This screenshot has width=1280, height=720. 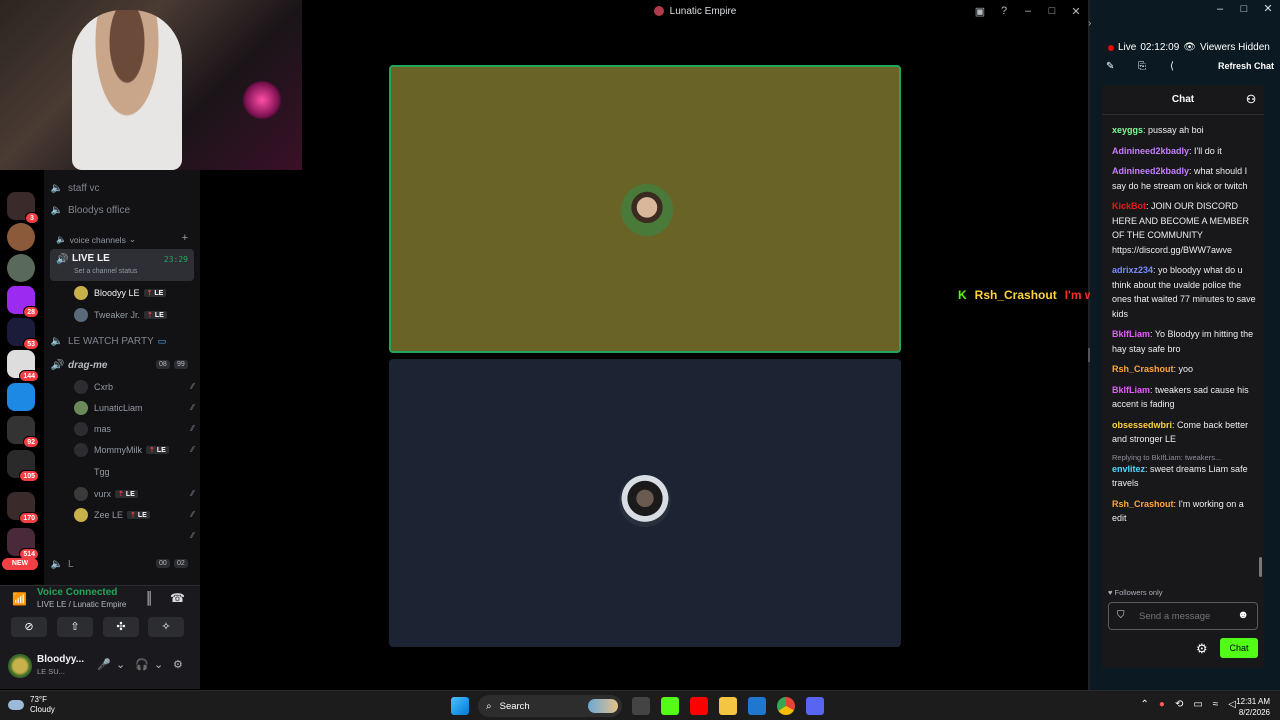 What do you see at coordinates (550, 706) in the screenshot?
I see `taskbar-search: ⌕ Search` at bounding box center [550, 706].